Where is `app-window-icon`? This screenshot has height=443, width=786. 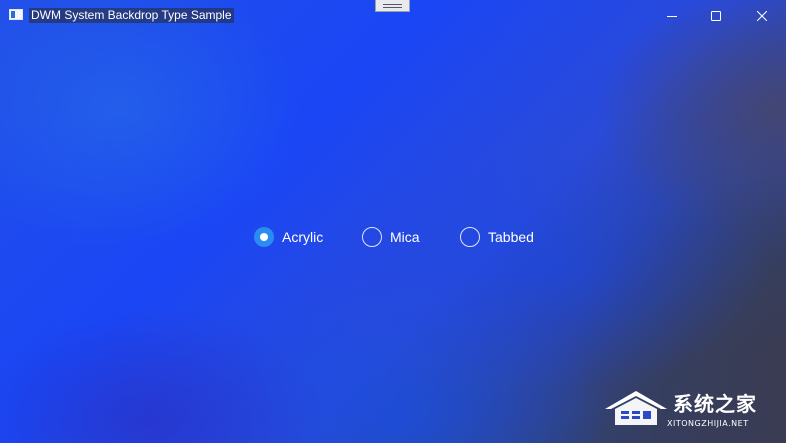
app-window-icon is located at coordinates (16, 14).